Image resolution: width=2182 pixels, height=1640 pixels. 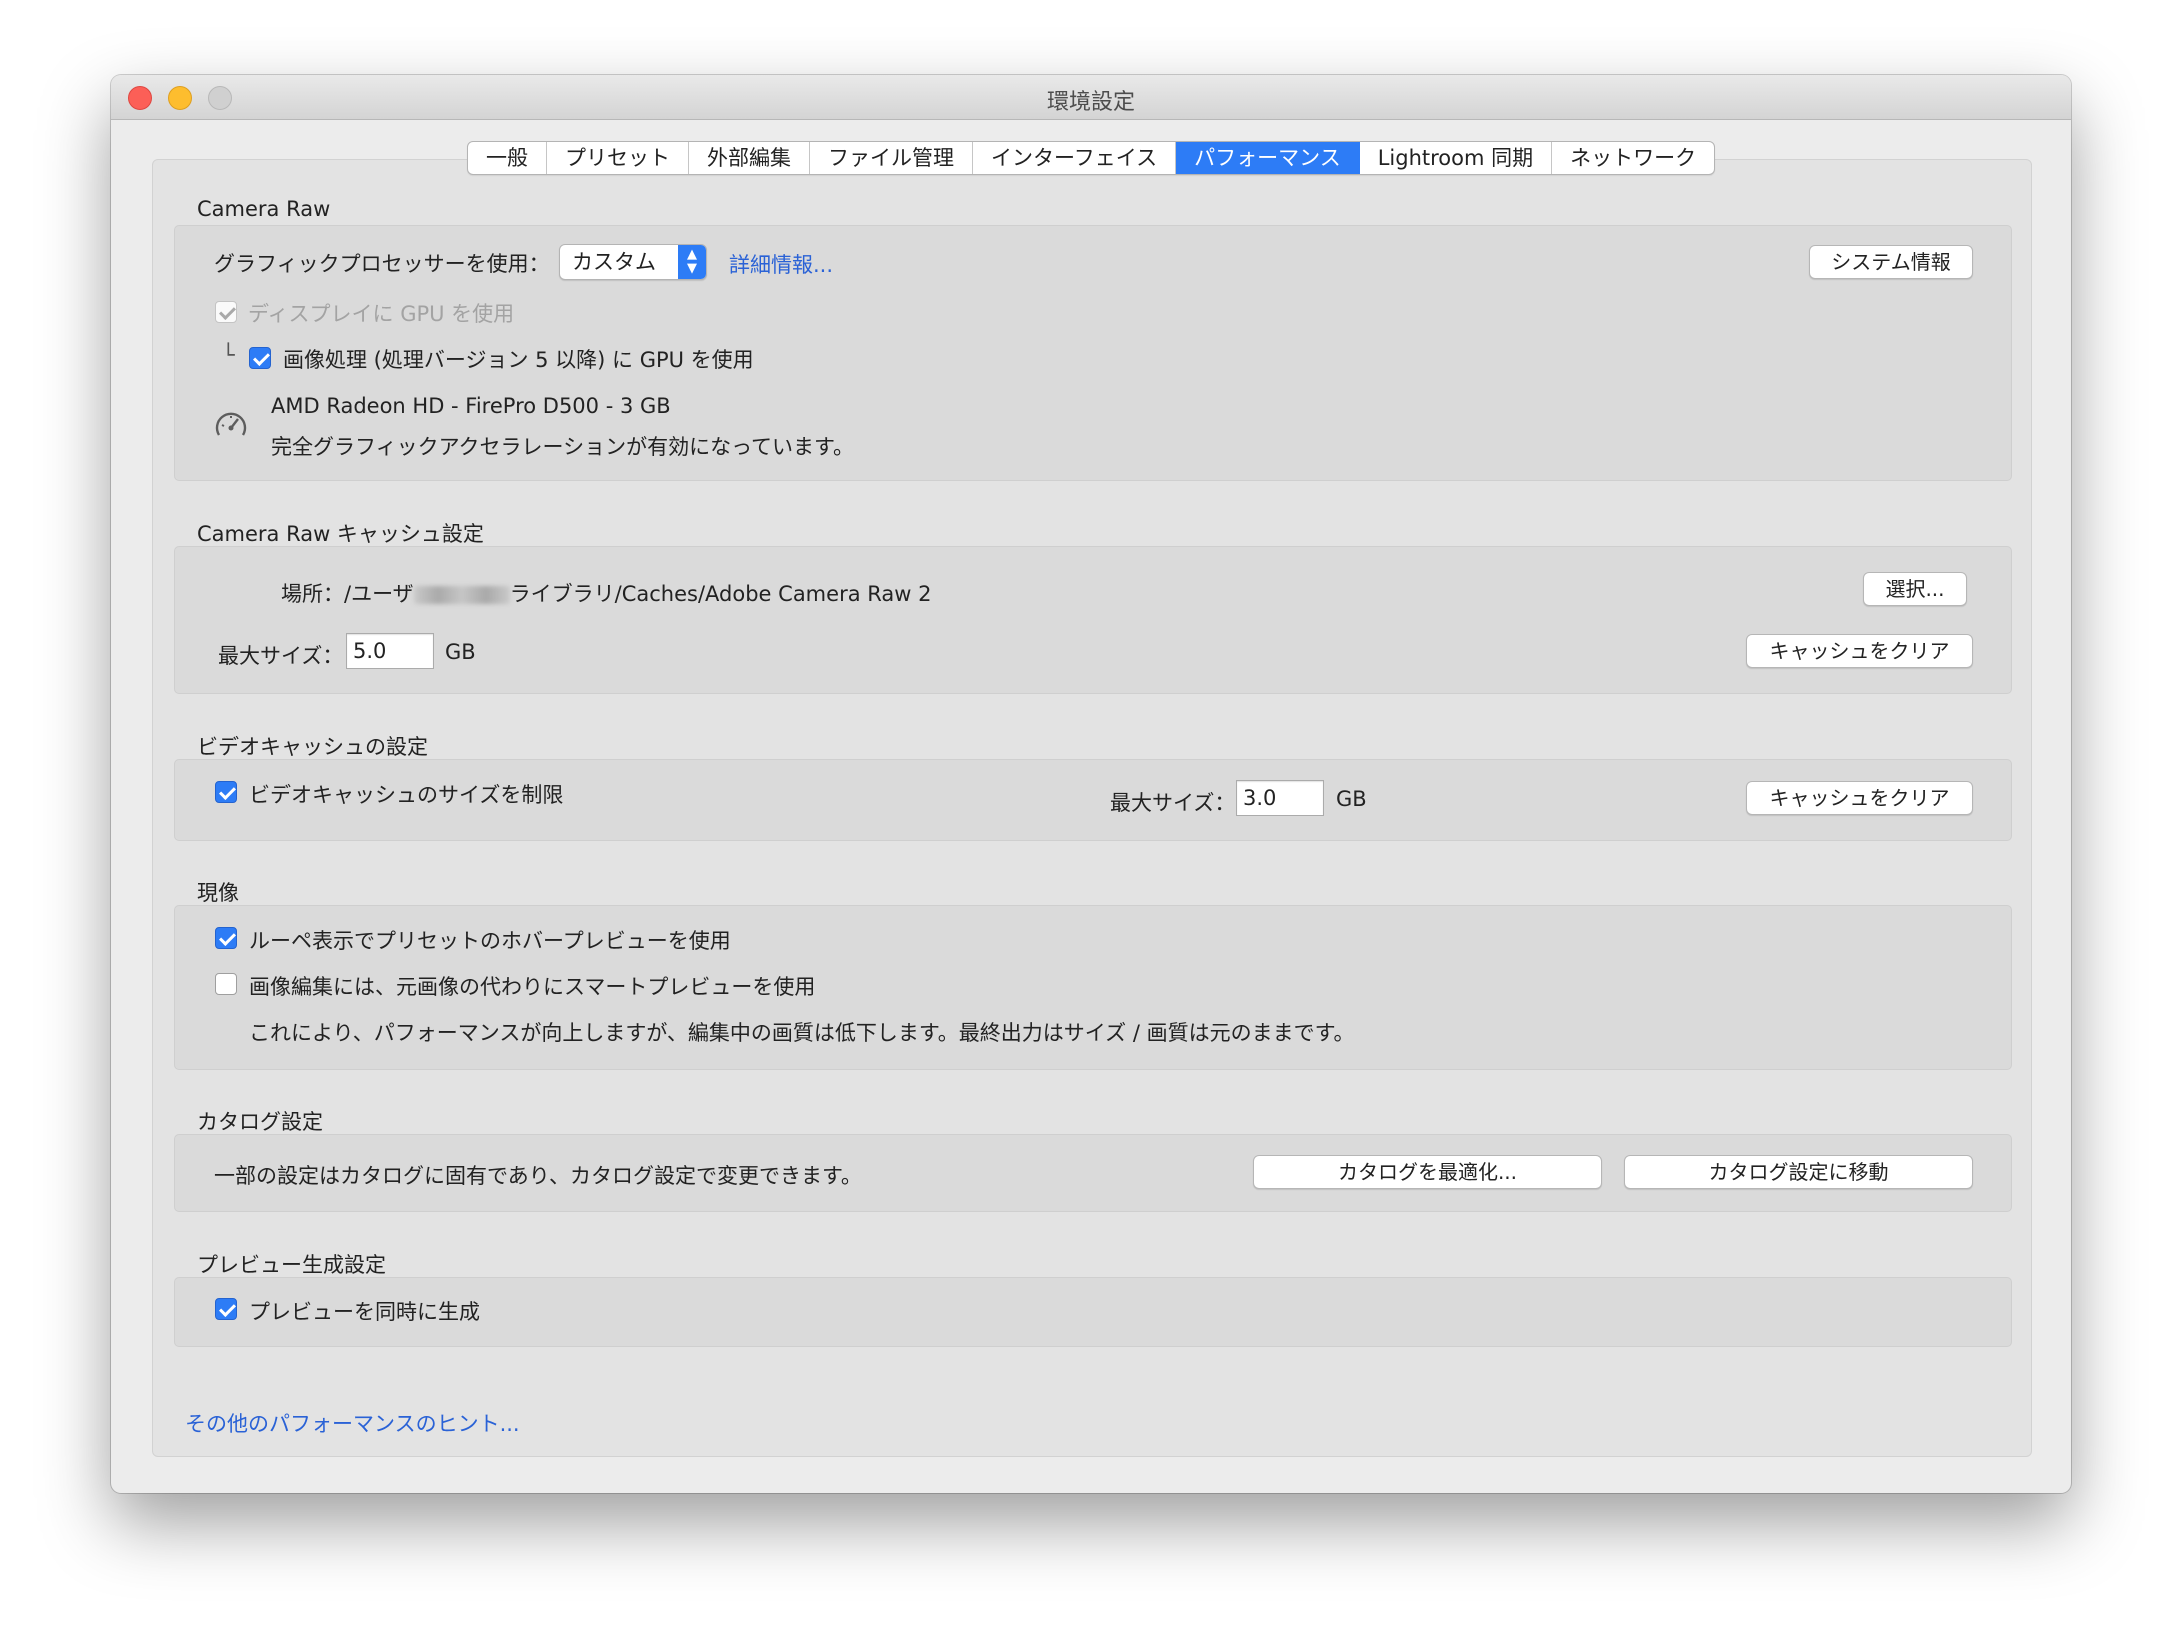 I want to click on image-gpu-label: 画像処理 (処理バージョン 5 以降) に GPU を使用, so click(x=518, y=360).